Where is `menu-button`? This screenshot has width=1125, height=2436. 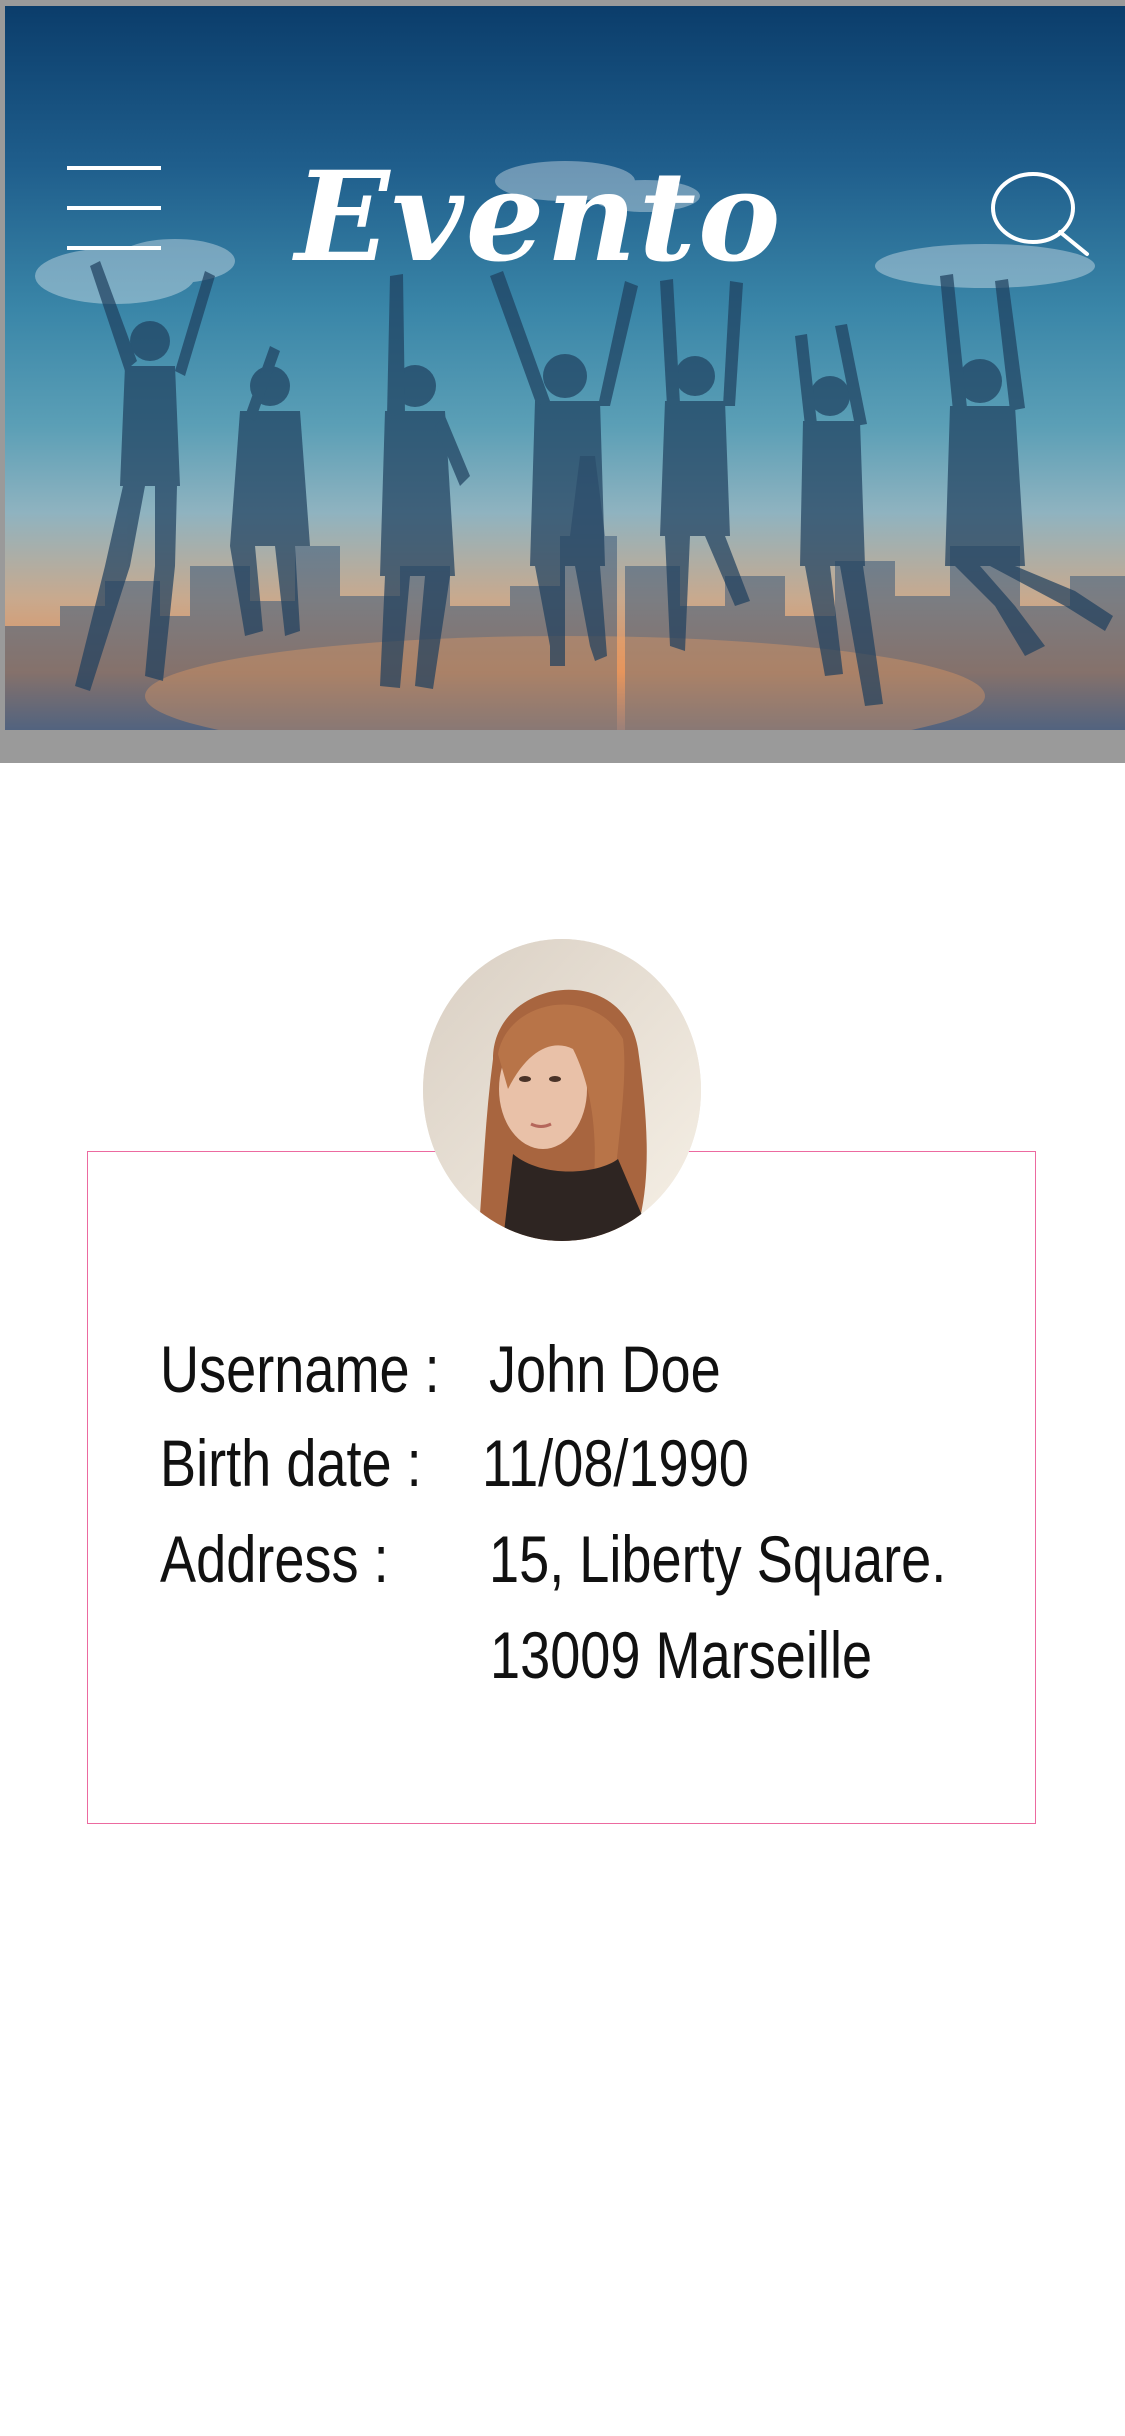 menu-button is located at coordinates (116, 209).